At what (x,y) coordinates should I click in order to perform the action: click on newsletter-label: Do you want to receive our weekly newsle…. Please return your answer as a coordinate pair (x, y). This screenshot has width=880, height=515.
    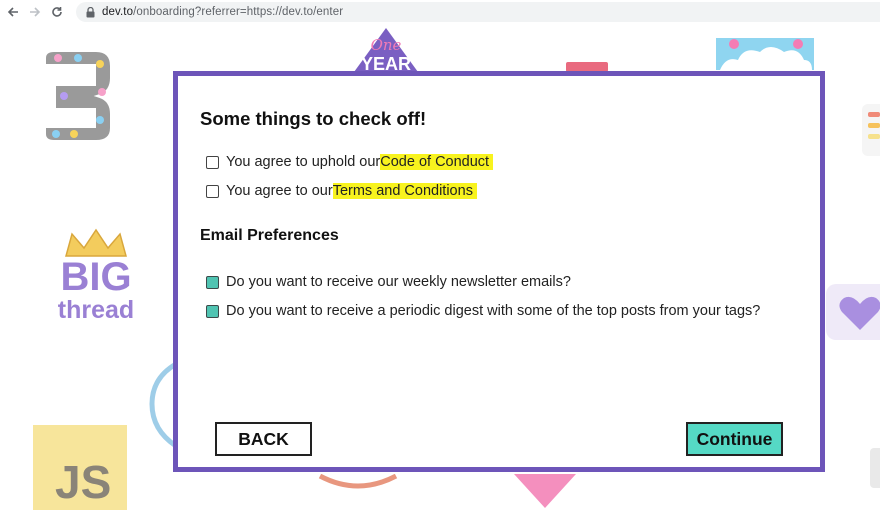
    Looking at the image, I should click on (398, 282).